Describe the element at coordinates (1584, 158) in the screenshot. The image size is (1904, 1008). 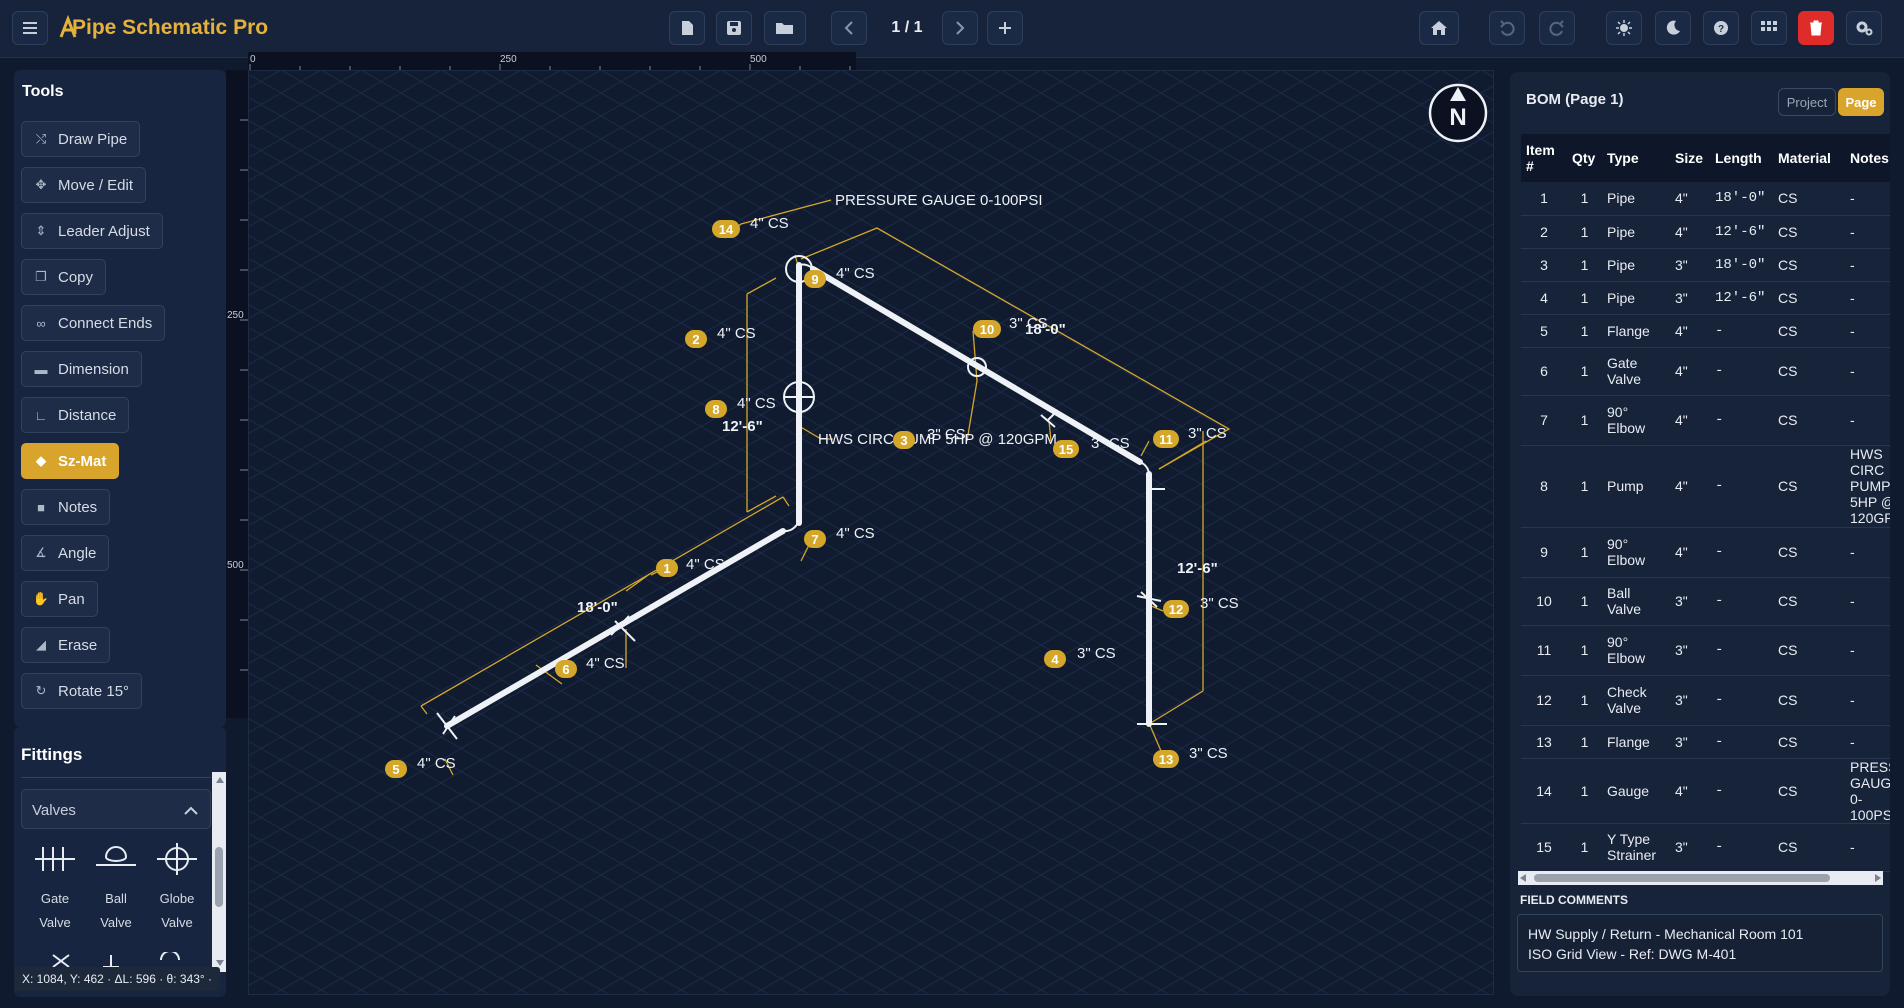
I see `col-header: Qty` at that location.